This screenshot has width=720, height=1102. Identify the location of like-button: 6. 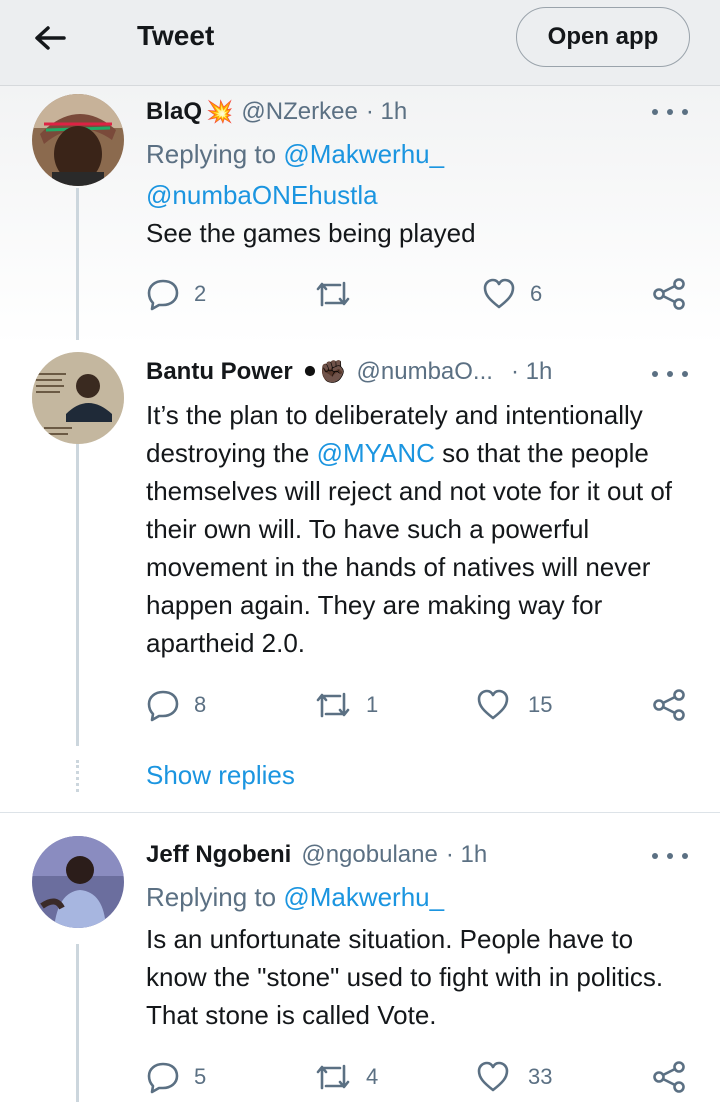
(512, 294).